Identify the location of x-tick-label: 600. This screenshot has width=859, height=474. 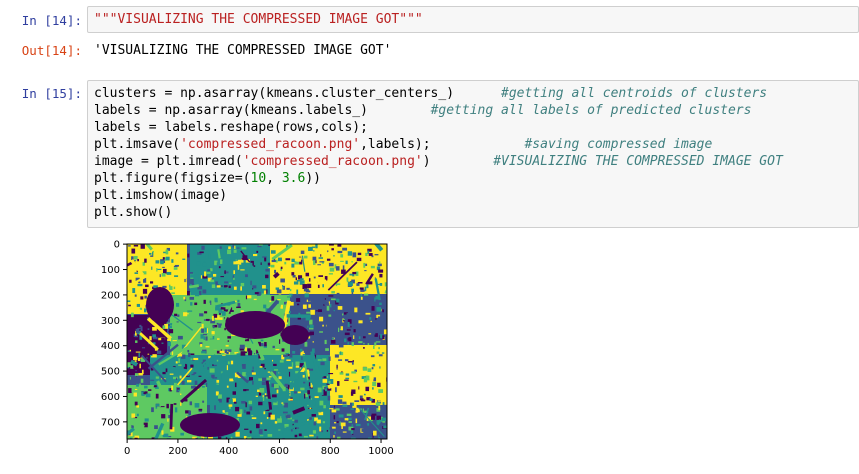
(279, 451).